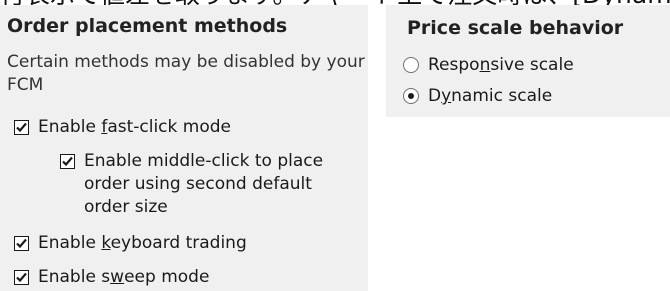  Describe the element at coordinates (515, 28) in the screenshot. I see `price-scale-heading: Price scale behavior` at that location.